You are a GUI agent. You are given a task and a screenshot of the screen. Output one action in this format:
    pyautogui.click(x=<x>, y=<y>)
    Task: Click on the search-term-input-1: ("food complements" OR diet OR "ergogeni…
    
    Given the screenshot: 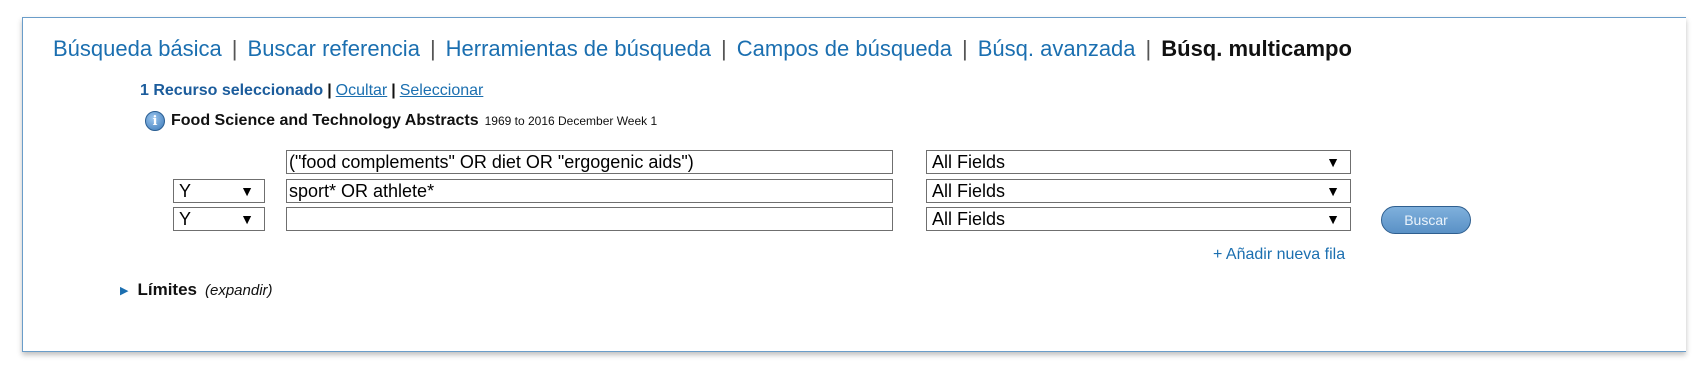 What is the action you would take?
    pyautogui.click(x=589, y=162)
    